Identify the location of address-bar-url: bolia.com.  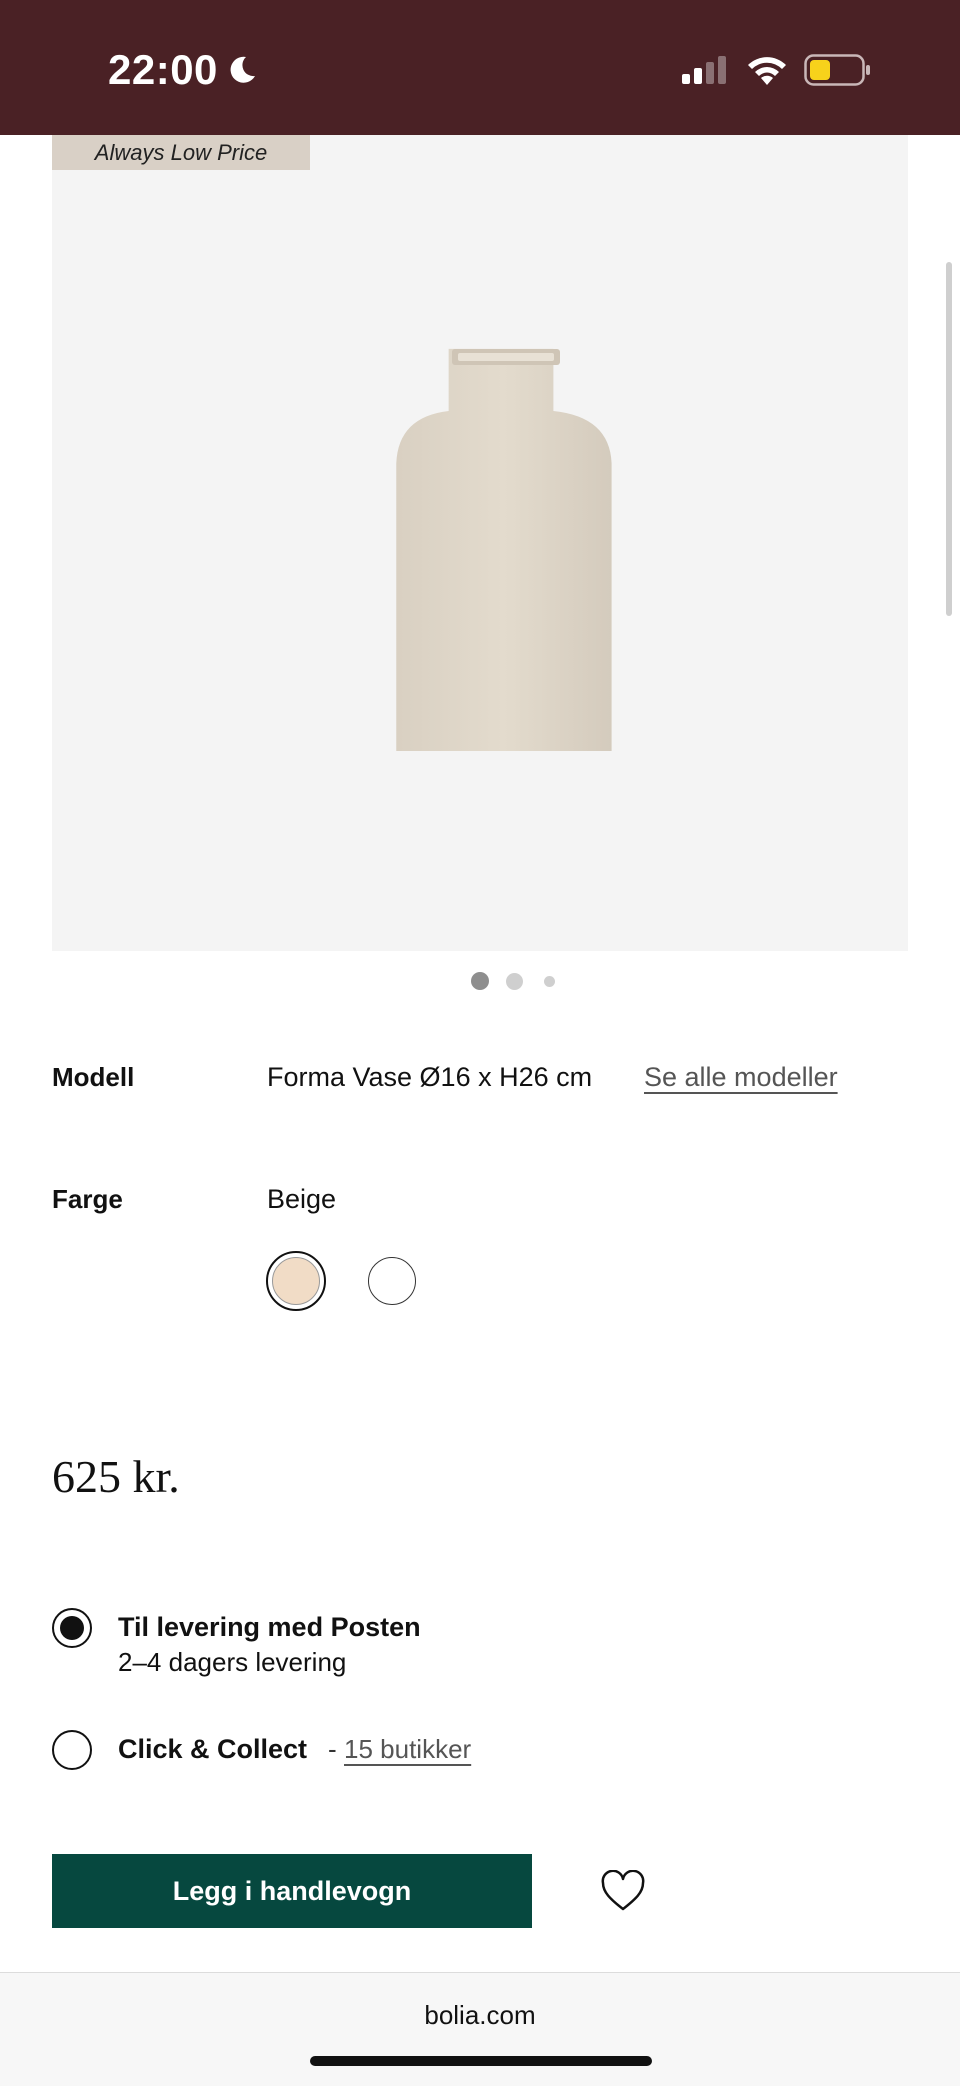
(480, 2015).